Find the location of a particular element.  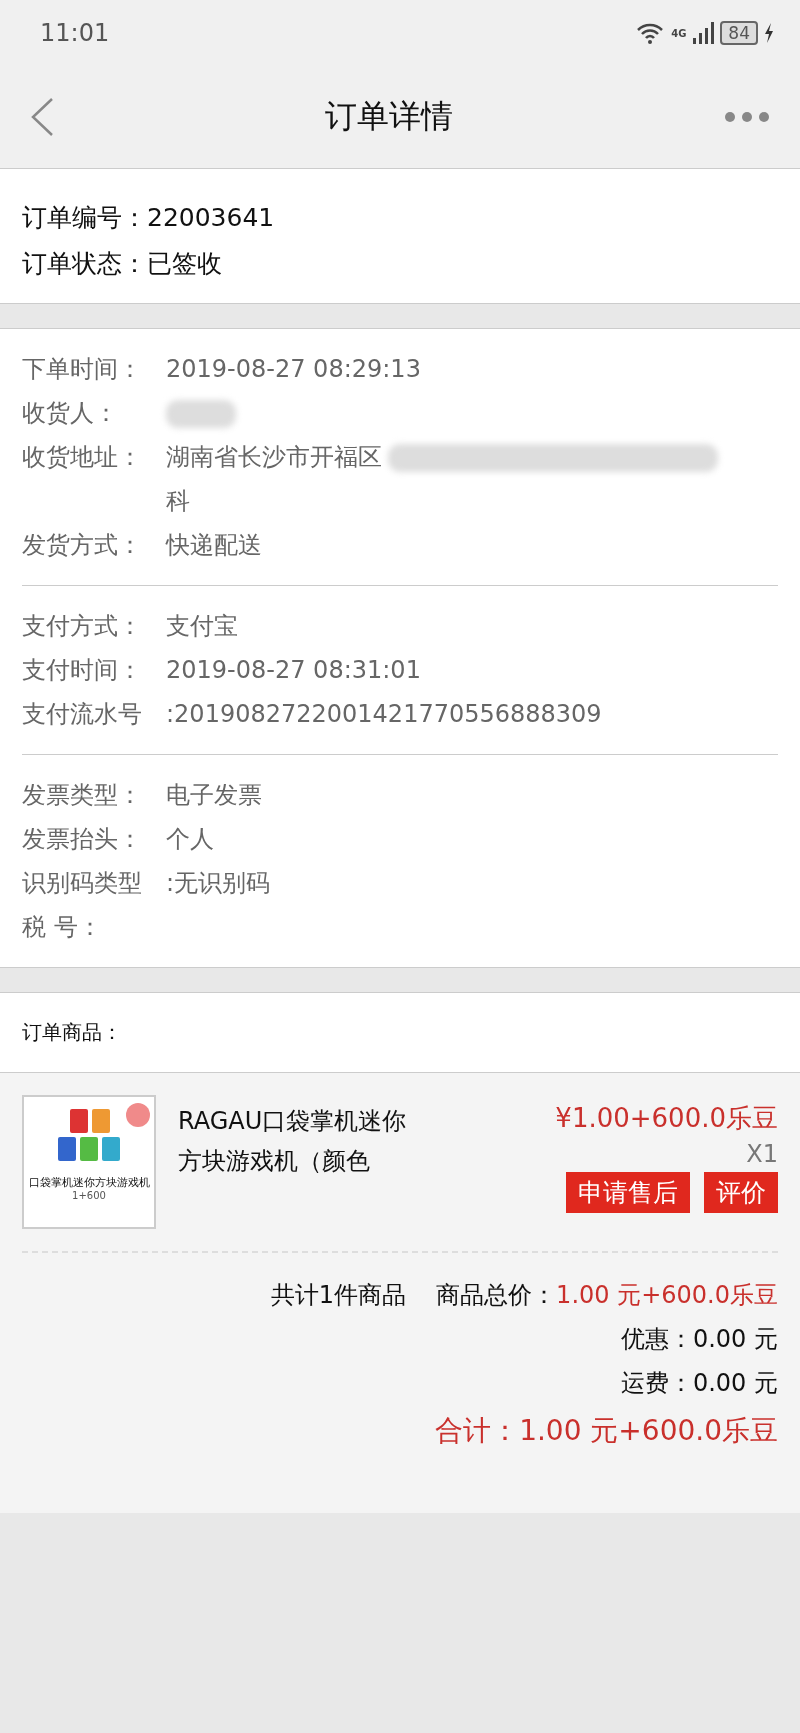

more-icon is located at coordinates (747, 117).